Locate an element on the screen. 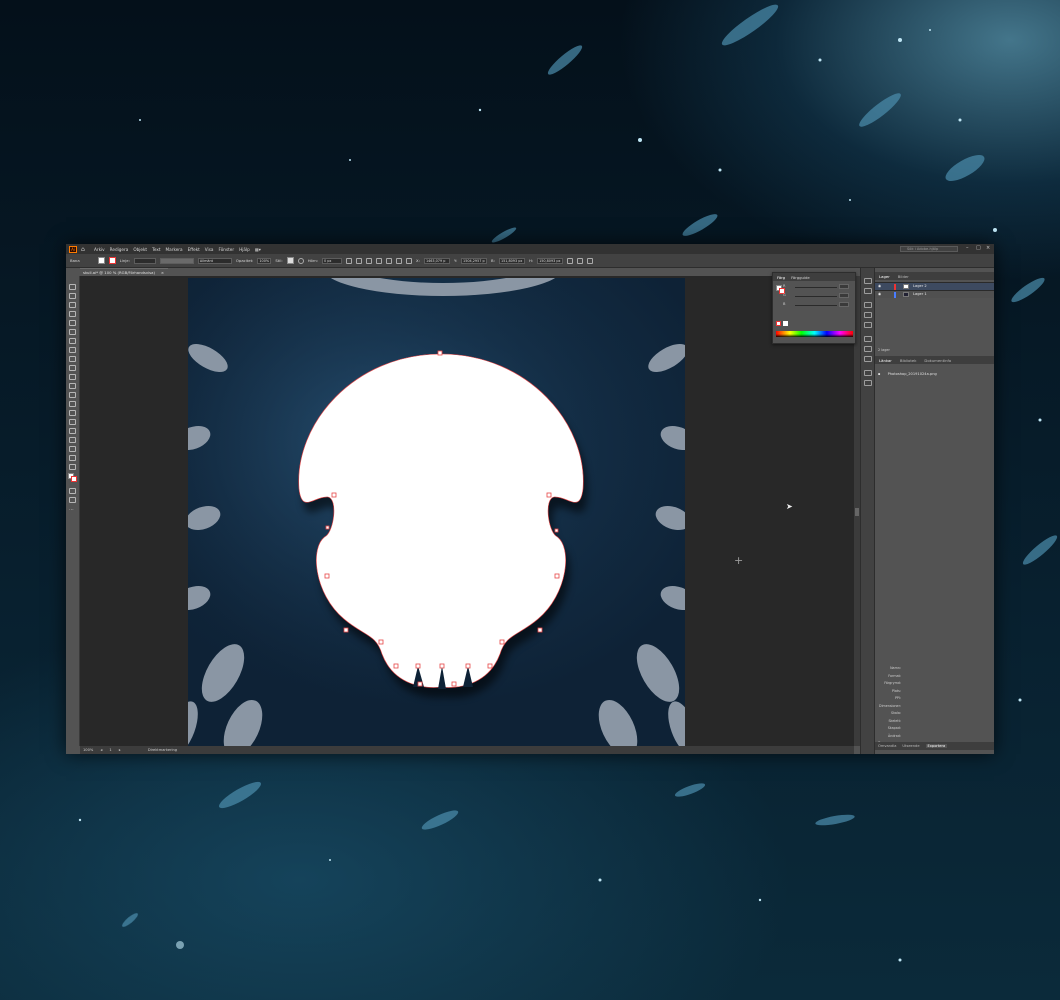  eyedropper-tool-icon is located at coordinates (72, 431).